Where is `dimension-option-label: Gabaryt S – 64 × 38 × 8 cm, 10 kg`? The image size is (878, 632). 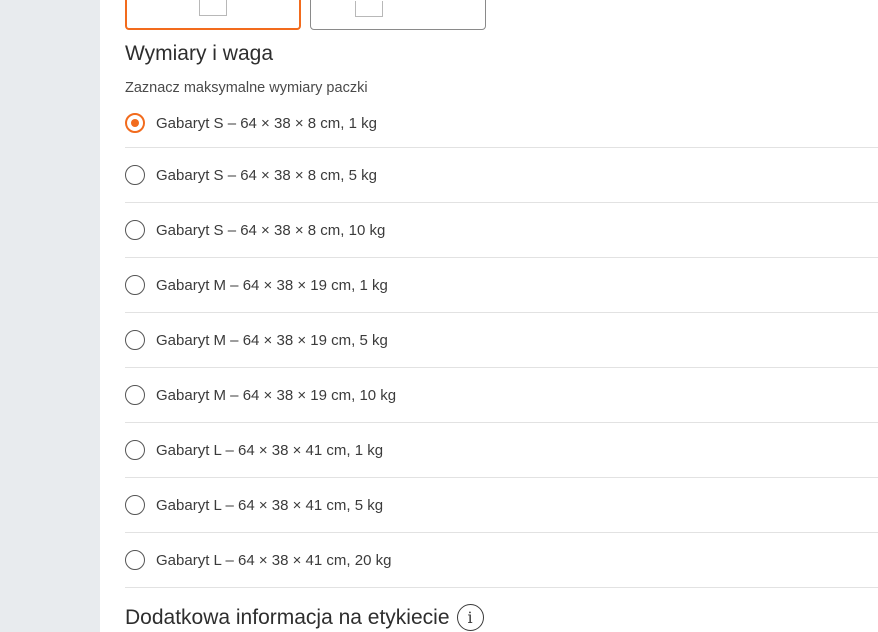 dimension-option-label: Gabaryt S – 64 × 38 × 8 cm, 10 kg is located at coordinates (271, 230).